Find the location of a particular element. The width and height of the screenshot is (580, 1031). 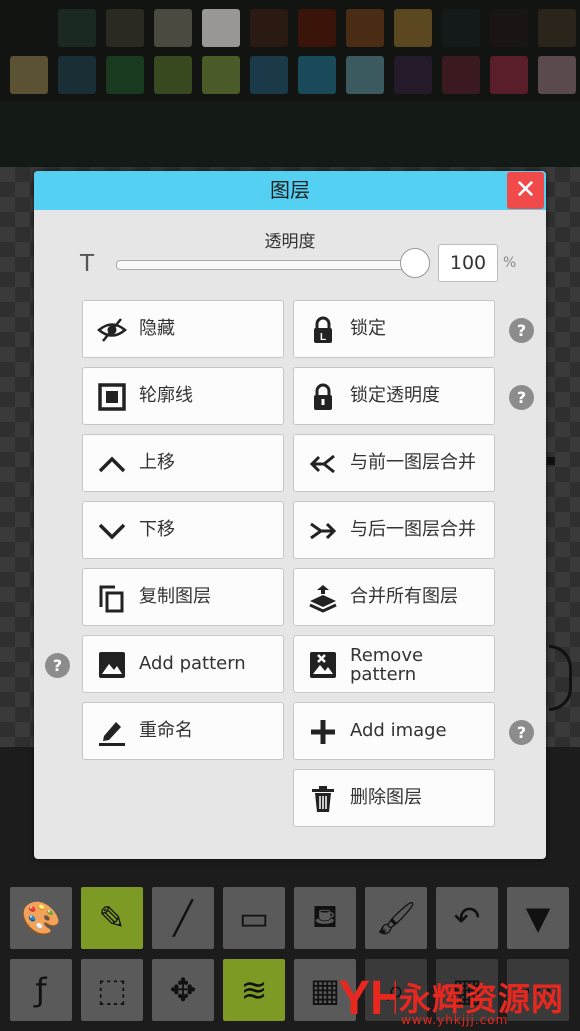

remove-pattern-label: Remove pattern is located at coordinates (387, 665).